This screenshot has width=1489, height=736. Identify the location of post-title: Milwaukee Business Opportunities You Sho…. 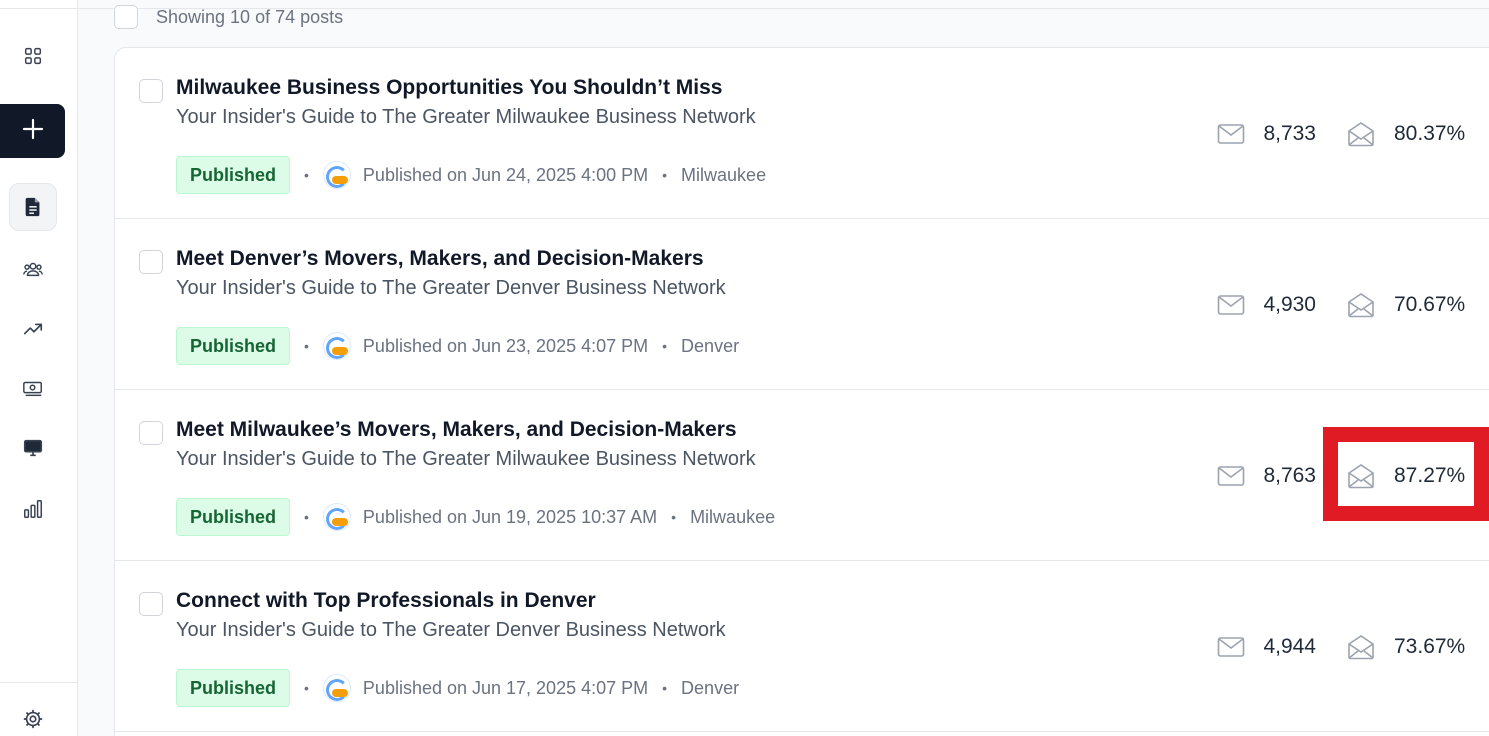
(449, 88).